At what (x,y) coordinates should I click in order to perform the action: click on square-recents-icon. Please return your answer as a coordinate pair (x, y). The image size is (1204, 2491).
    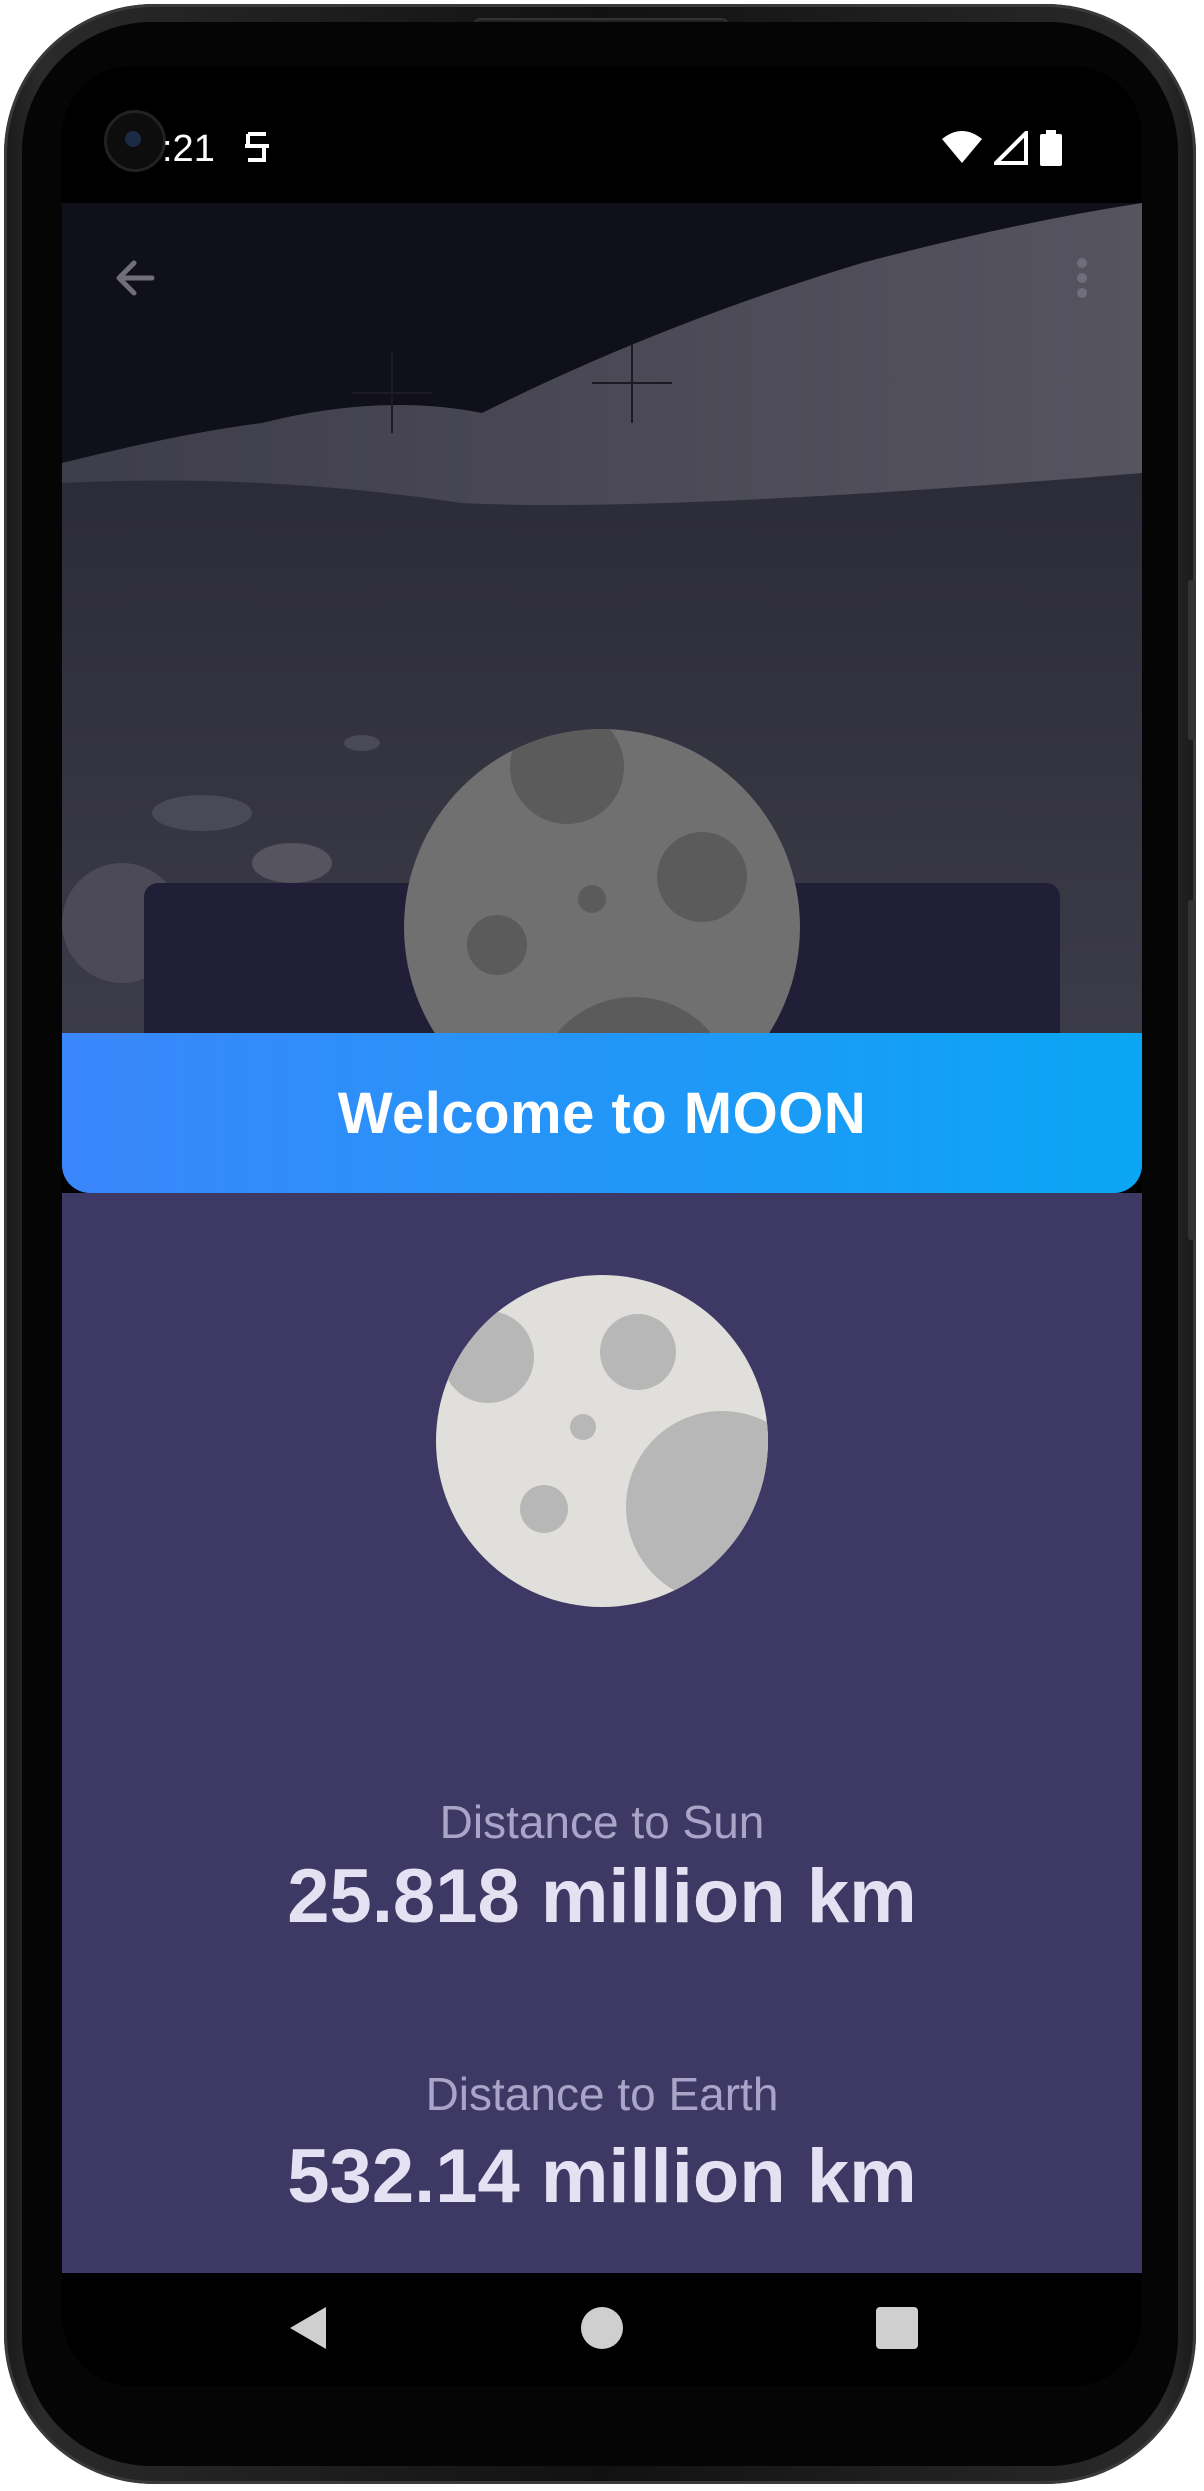
    Looking at the image, I should click on (897, 2328).